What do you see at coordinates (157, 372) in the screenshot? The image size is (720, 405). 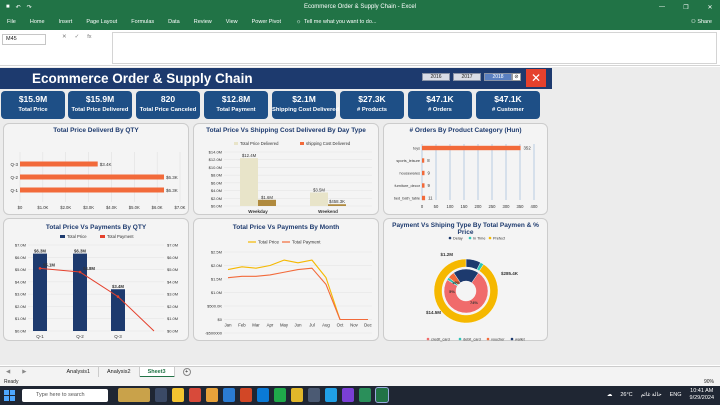 I see `sheet-tab-sheet3: Sheet3` at bounding box center [157, 372].